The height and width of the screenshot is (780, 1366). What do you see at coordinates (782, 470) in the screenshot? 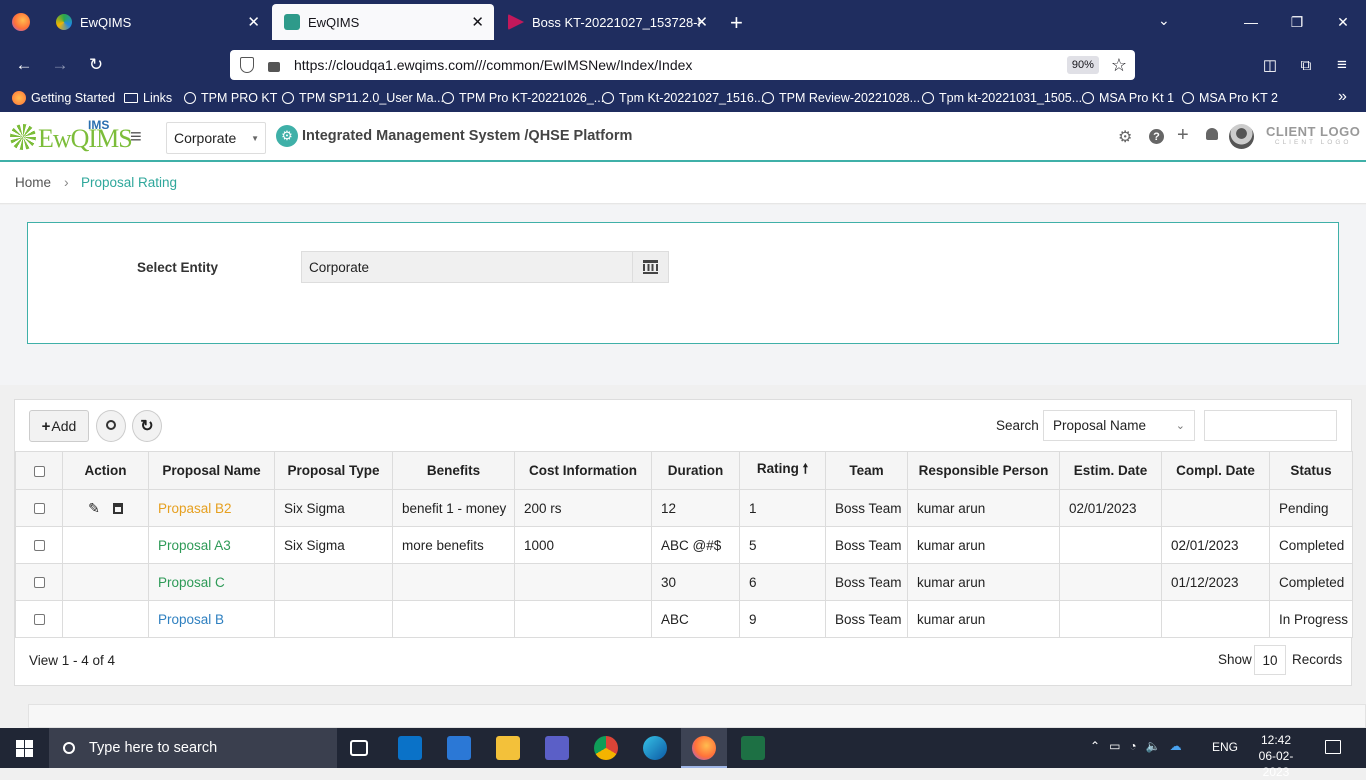
I see `column-header-rating: Rating 🠕` at bounding box center [782, 470].